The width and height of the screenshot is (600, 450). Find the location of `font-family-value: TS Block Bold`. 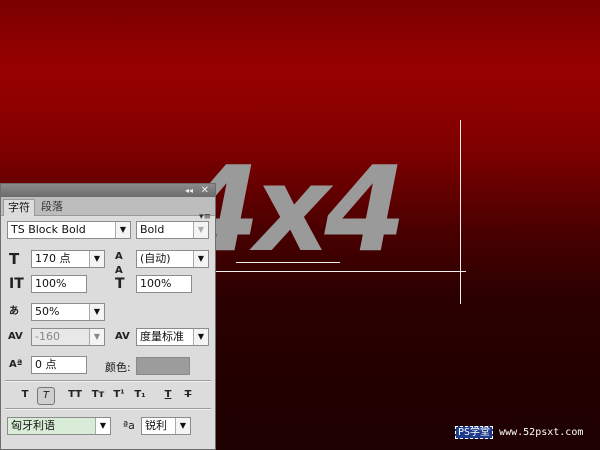

font-family-value: TS Block Bold is located at coordinates (48, 229).